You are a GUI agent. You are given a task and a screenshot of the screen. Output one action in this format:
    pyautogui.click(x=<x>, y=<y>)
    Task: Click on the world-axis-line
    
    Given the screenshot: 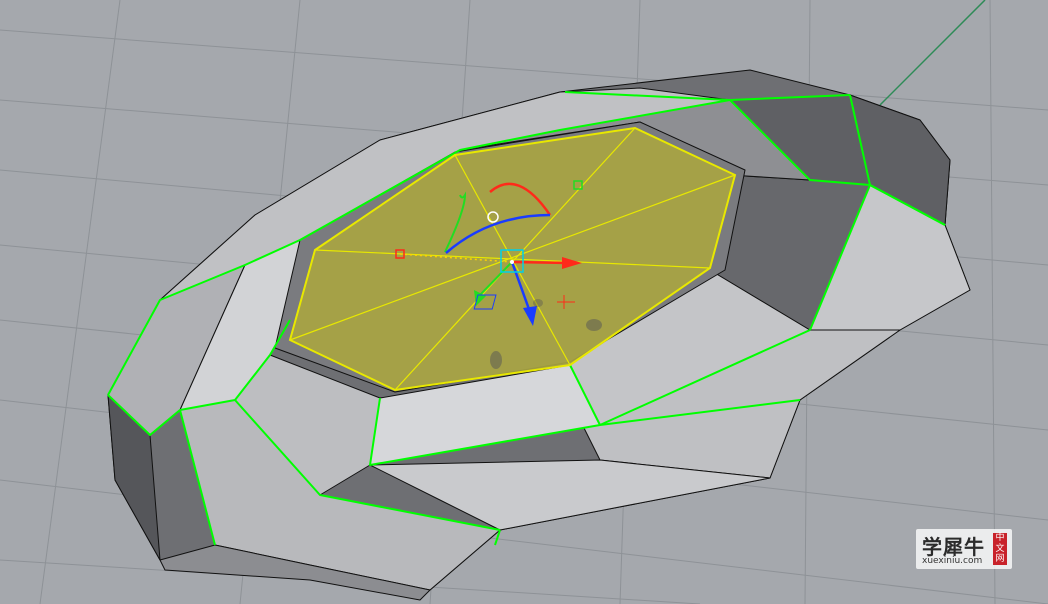 What is the action you would take?
    pyautogui.click(x=932, y=53)
    